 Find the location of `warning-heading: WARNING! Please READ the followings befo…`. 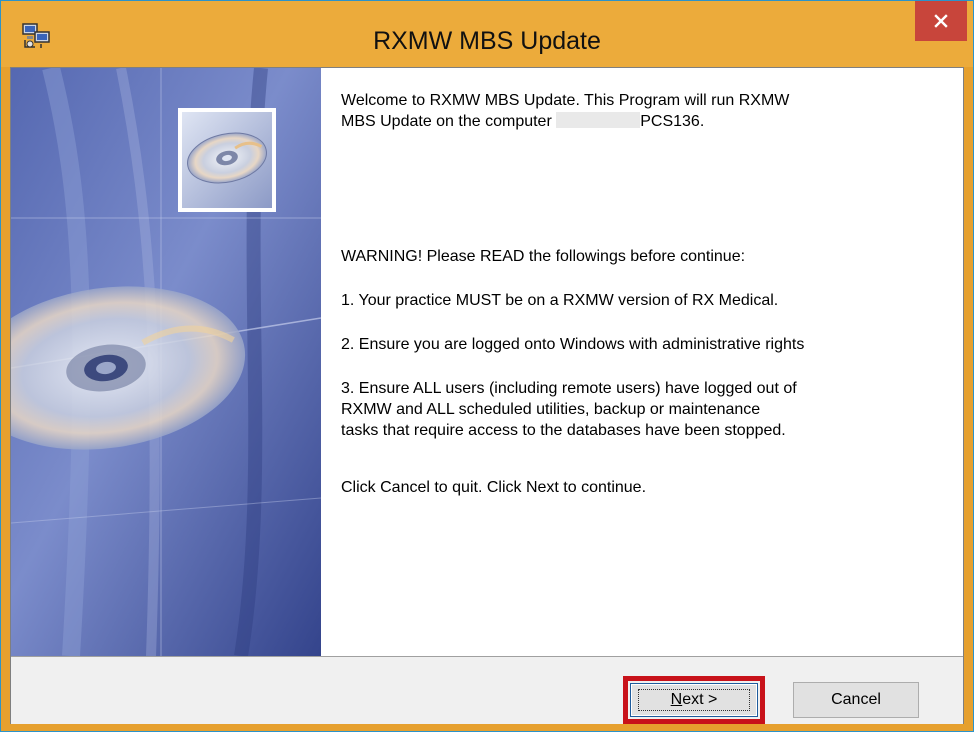

warning-heading: WARNING! Please READ the followings befo… is located at coordinates (543, 256).